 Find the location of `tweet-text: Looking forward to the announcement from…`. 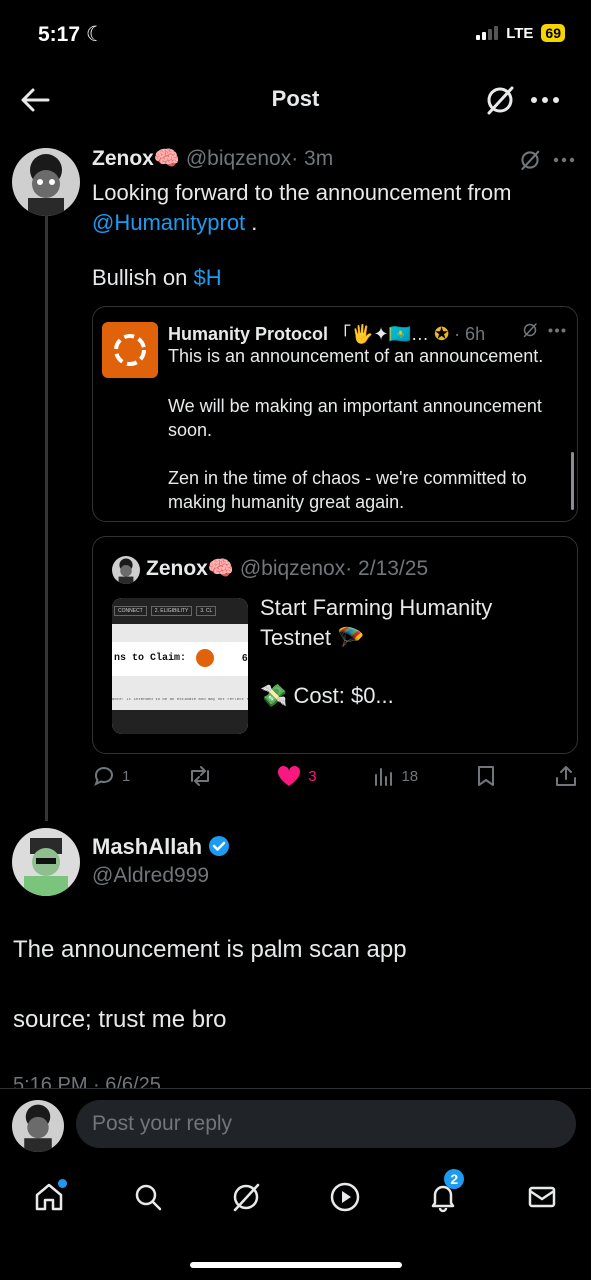

tweet-text: Looking forward to the announcement from… is located at coordinates (302, 207).